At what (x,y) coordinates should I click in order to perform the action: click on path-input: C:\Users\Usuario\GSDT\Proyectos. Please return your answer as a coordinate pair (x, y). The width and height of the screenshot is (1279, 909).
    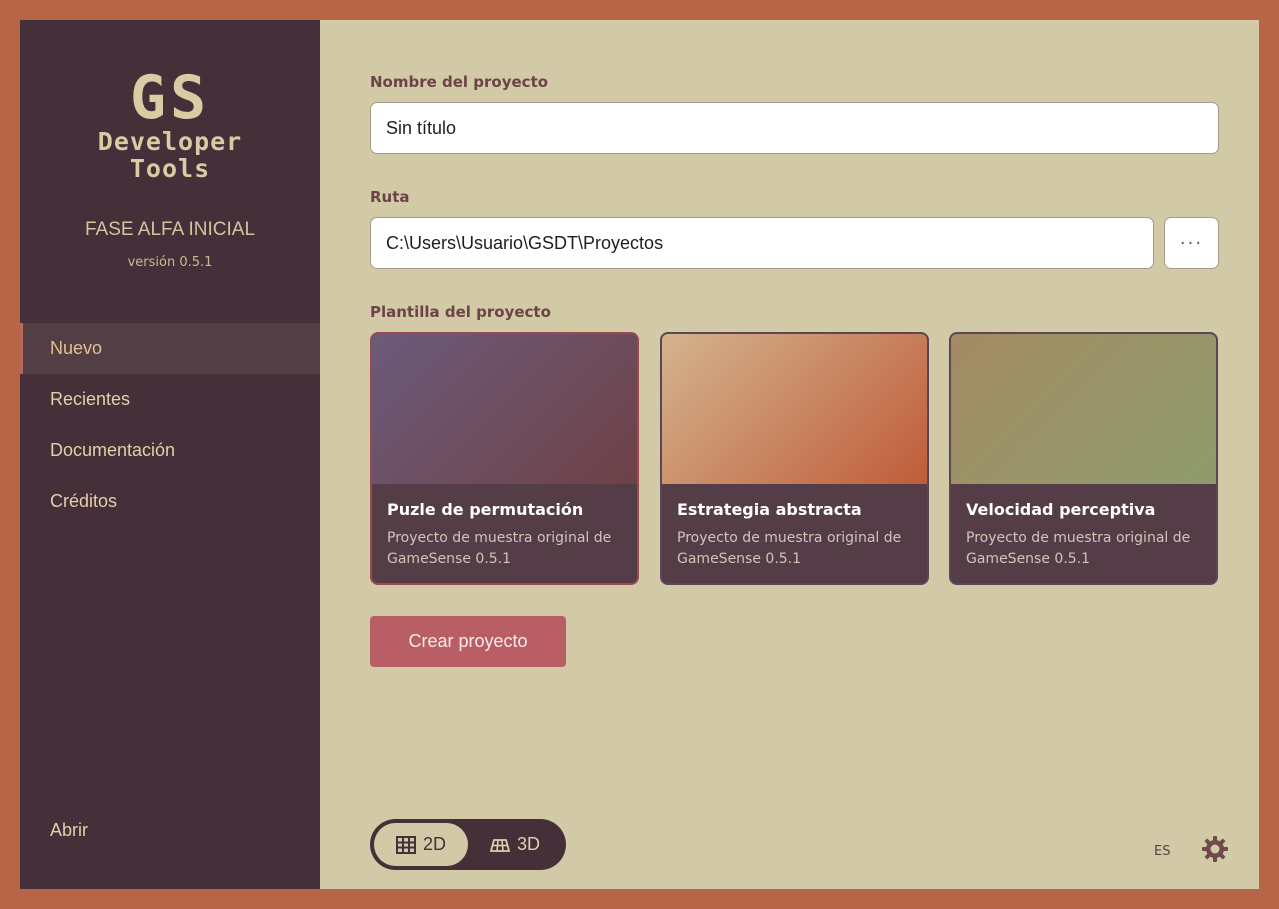
    Looking at the image, I should click on (762, 243).